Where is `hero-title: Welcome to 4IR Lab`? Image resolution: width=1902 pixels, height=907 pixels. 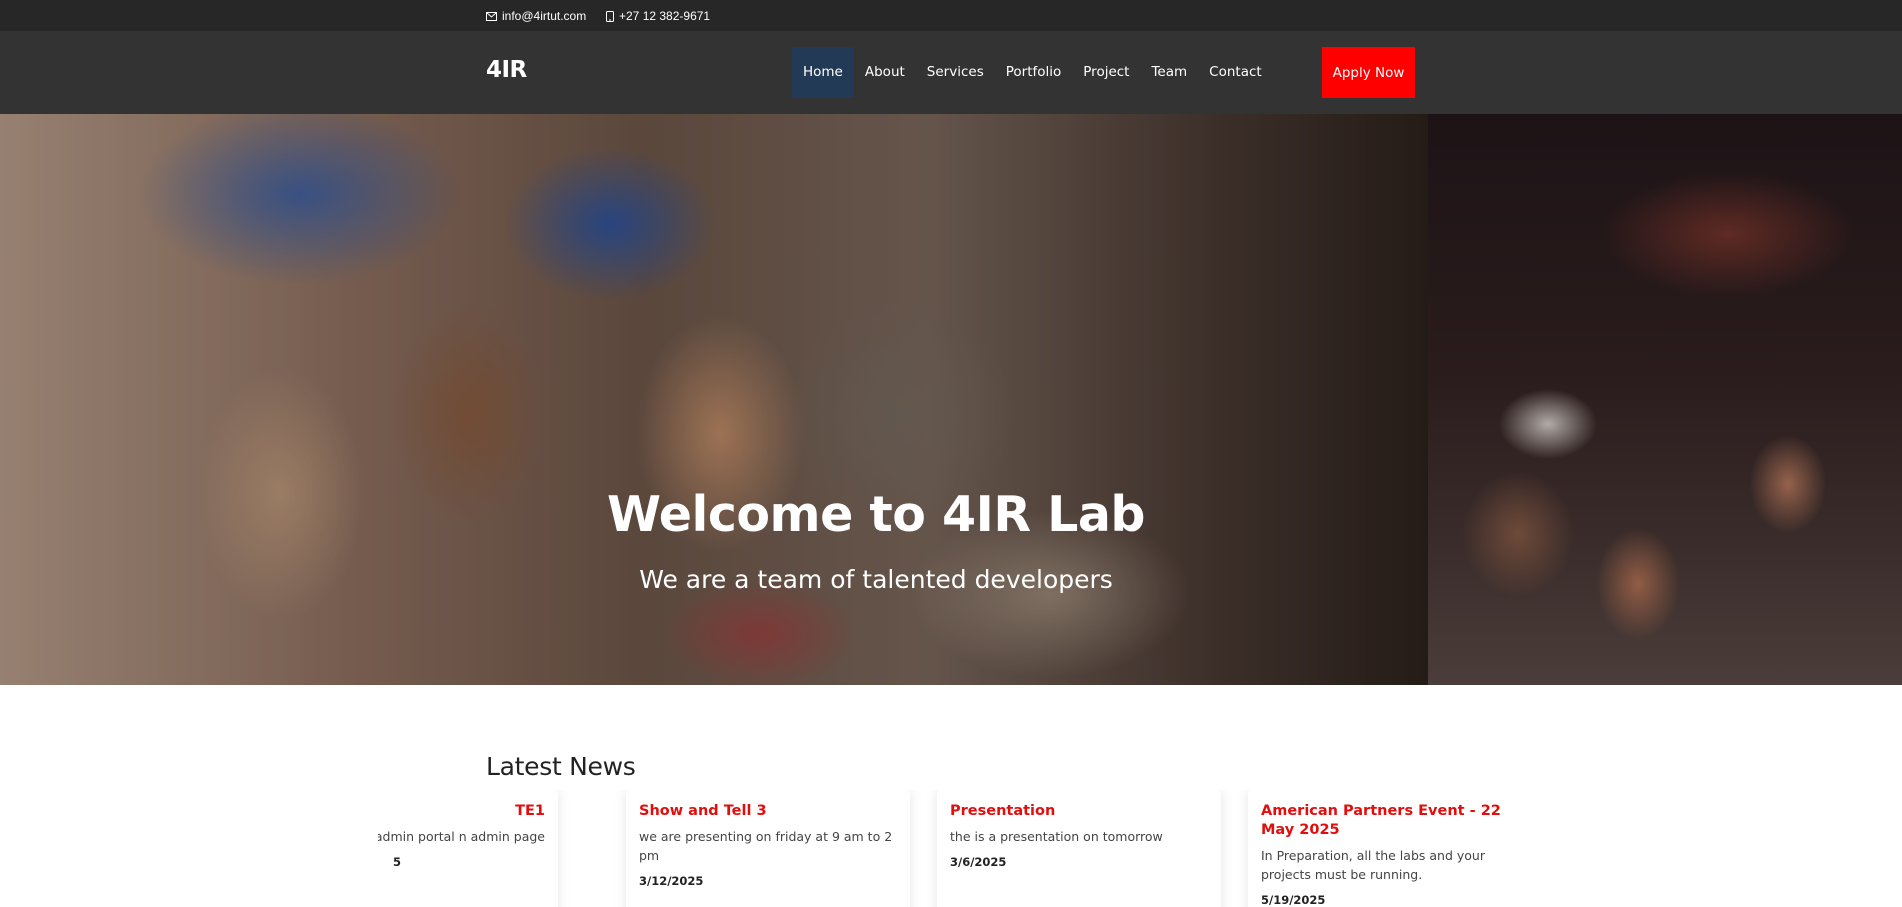 hero-title: Welcome to 4IR Lab is located at coordinates (876, 514).